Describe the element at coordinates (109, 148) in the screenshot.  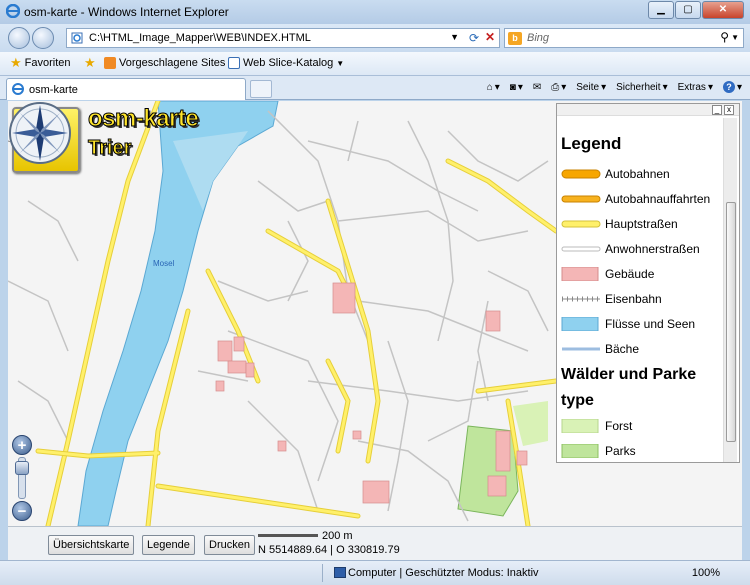
I see `map-subtitle: Trier` at that location.